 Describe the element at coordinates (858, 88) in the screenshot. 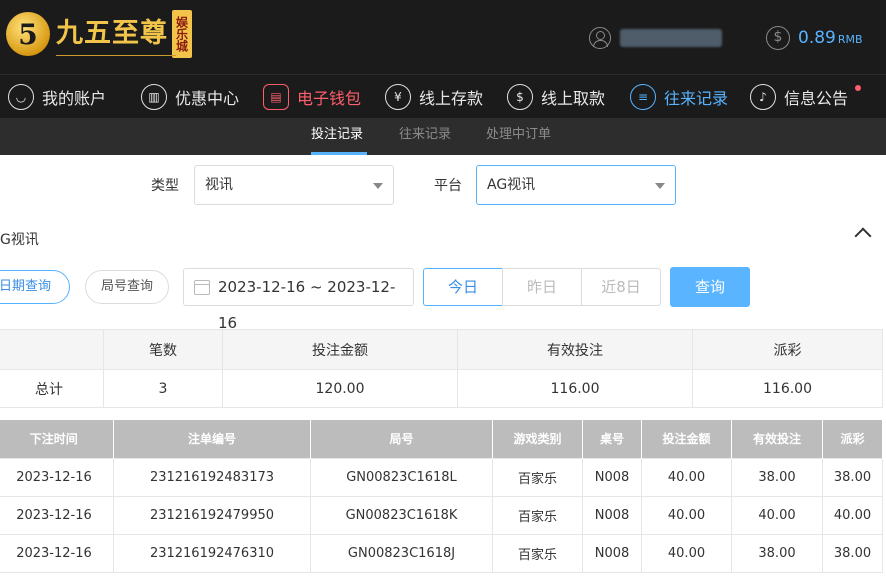

I see `notification-dot` at that location.